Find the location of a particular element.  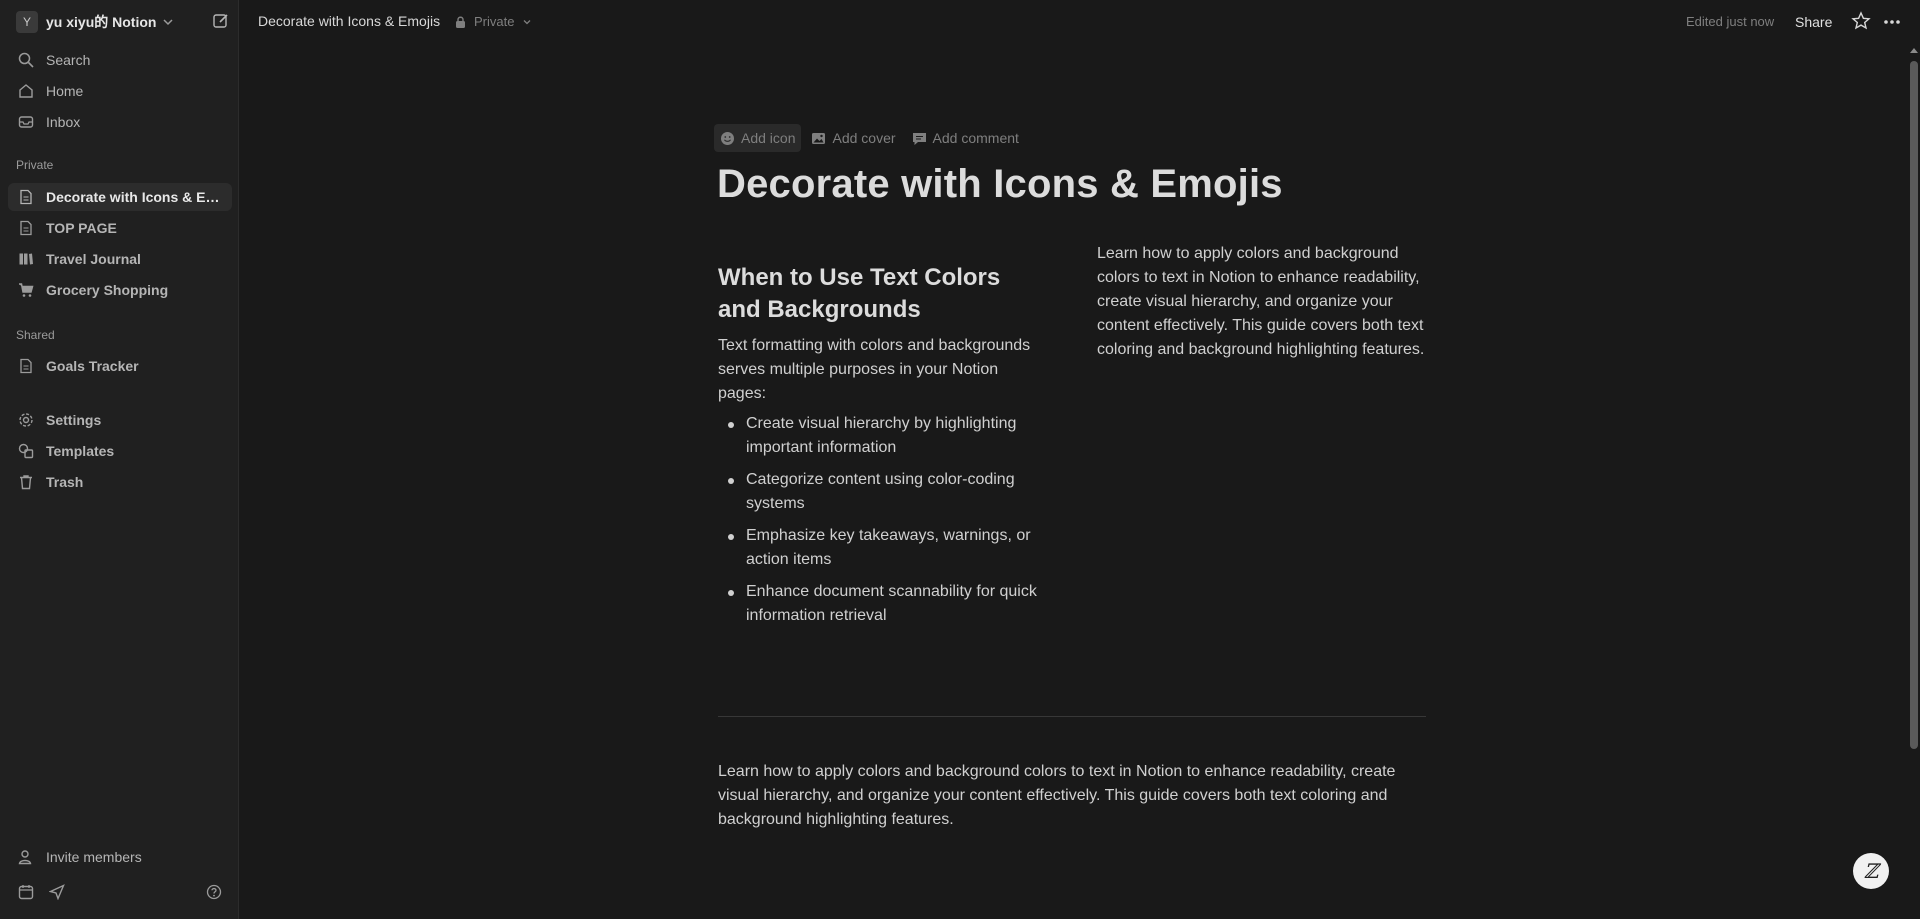

workspace-avatar: Y is located at coordinates (27, 22).